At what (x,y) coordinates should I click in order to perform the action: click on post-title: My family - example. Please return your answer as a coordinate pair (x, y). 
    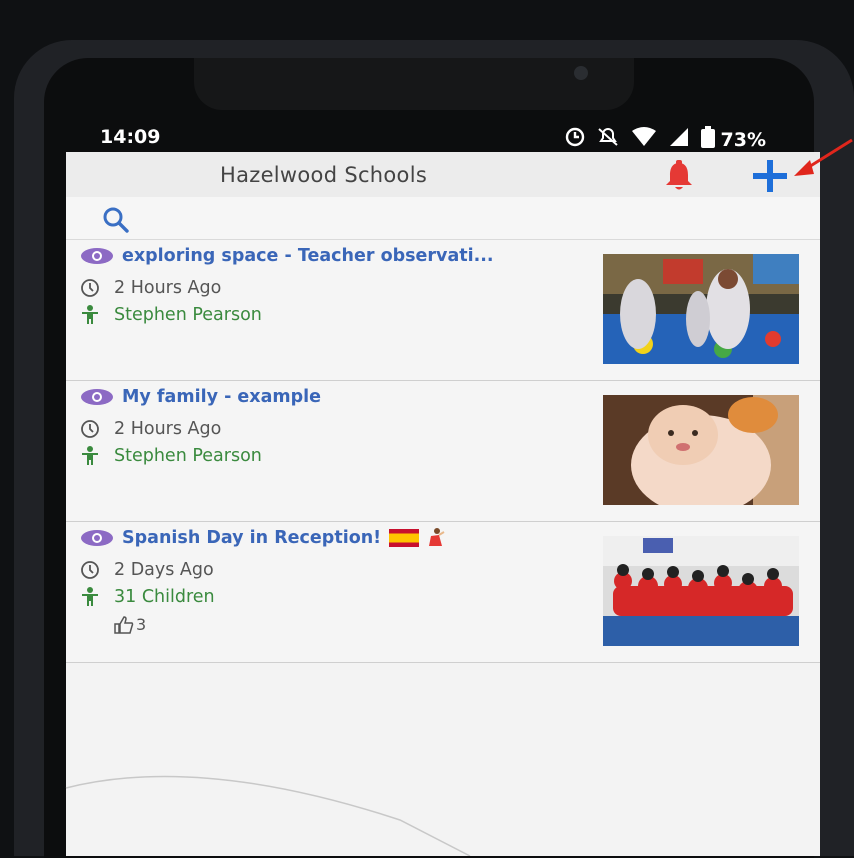
    Looking at the image, I should click on (221, 397).